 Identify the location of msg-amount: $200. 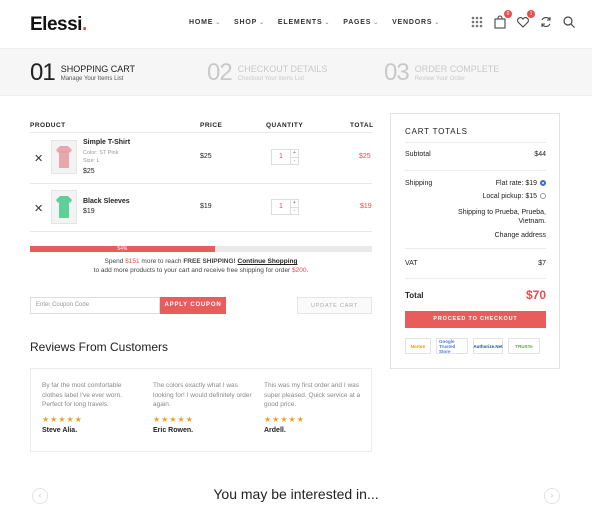
(299, 270).